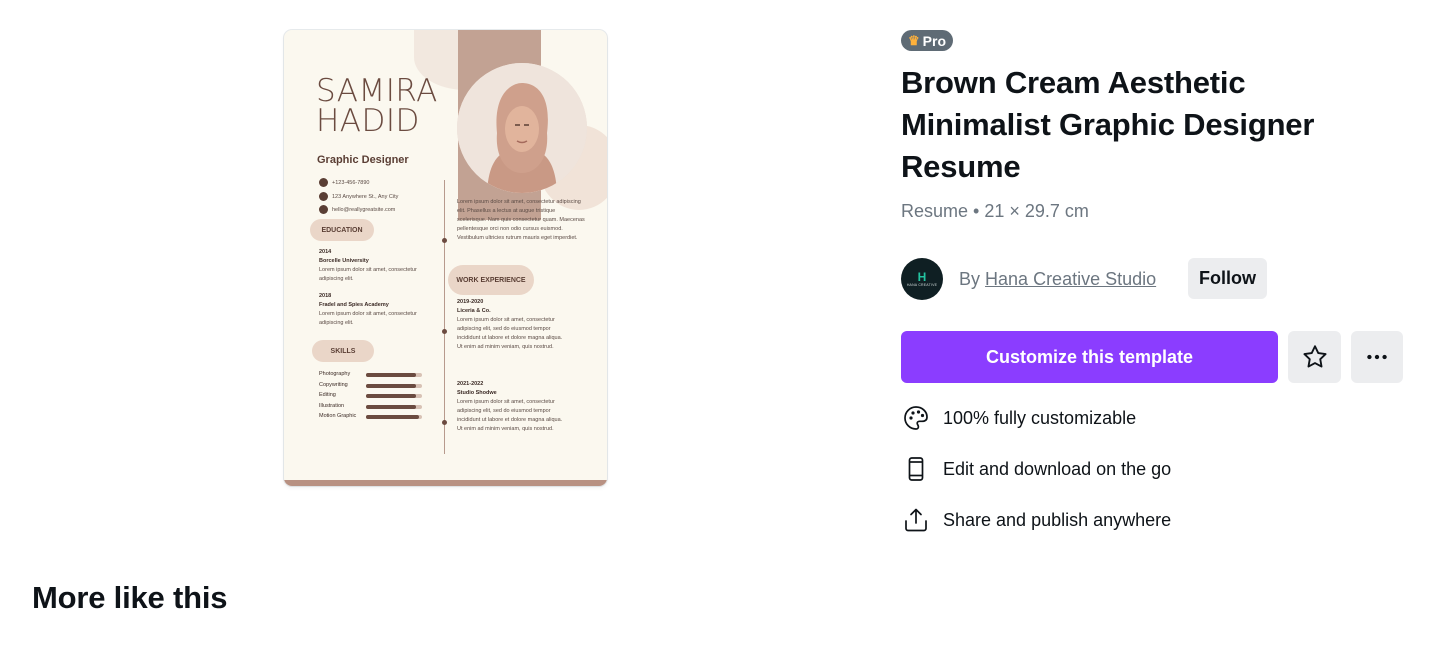 Image resolution: width=1432 pixels, height=658 pixels. I want to click on feature-share: Share and publish anywhere, so click(1036, 520).